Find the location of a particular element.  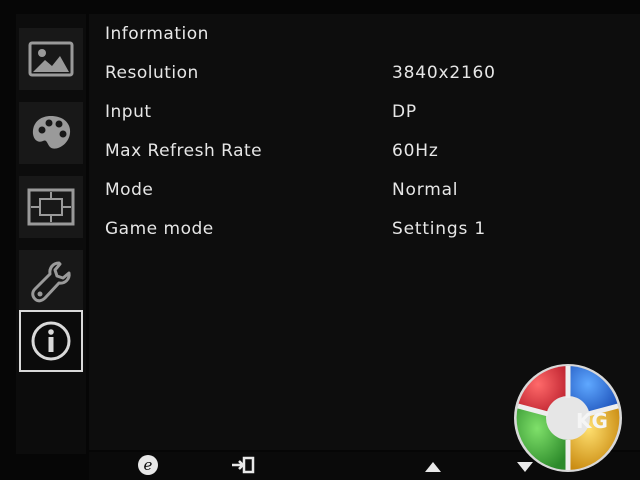

palette-icon is located at coordinates (51, 133).